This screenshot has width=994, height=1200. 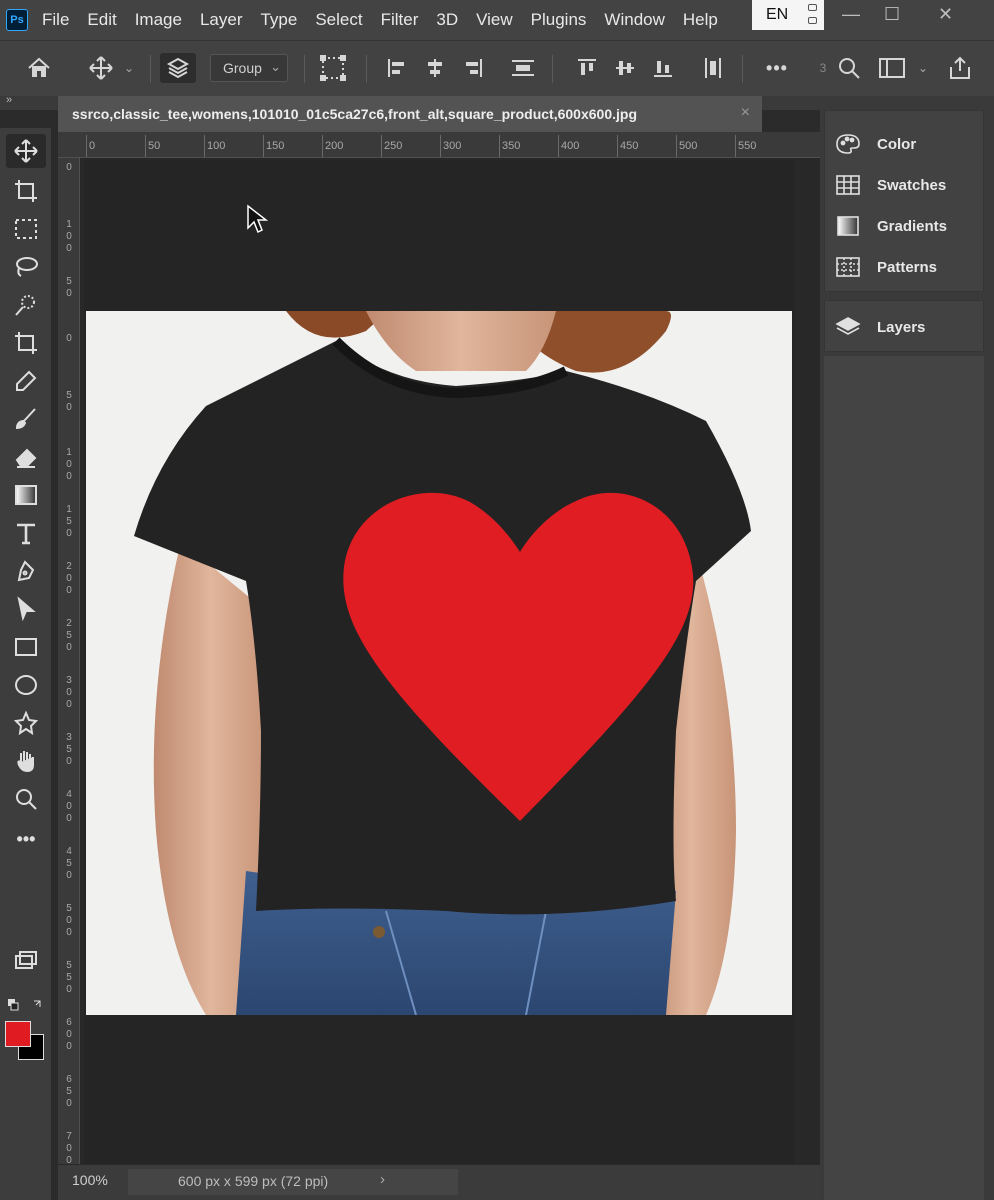 What do you see at coordinates (26, 839) in the screenshot?
I see `edit-toolbar-button: •••` at bounding box center [26, 839].